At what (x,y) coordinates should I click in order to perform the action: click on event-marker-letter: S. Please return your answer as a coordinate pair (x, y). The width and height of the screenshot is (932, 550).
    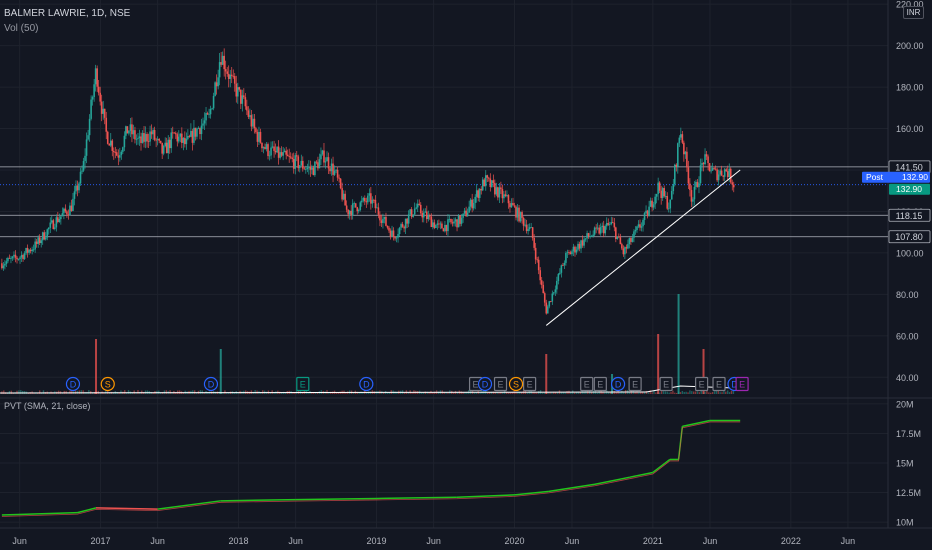
    Looking at the image, I should click on (108, 385).